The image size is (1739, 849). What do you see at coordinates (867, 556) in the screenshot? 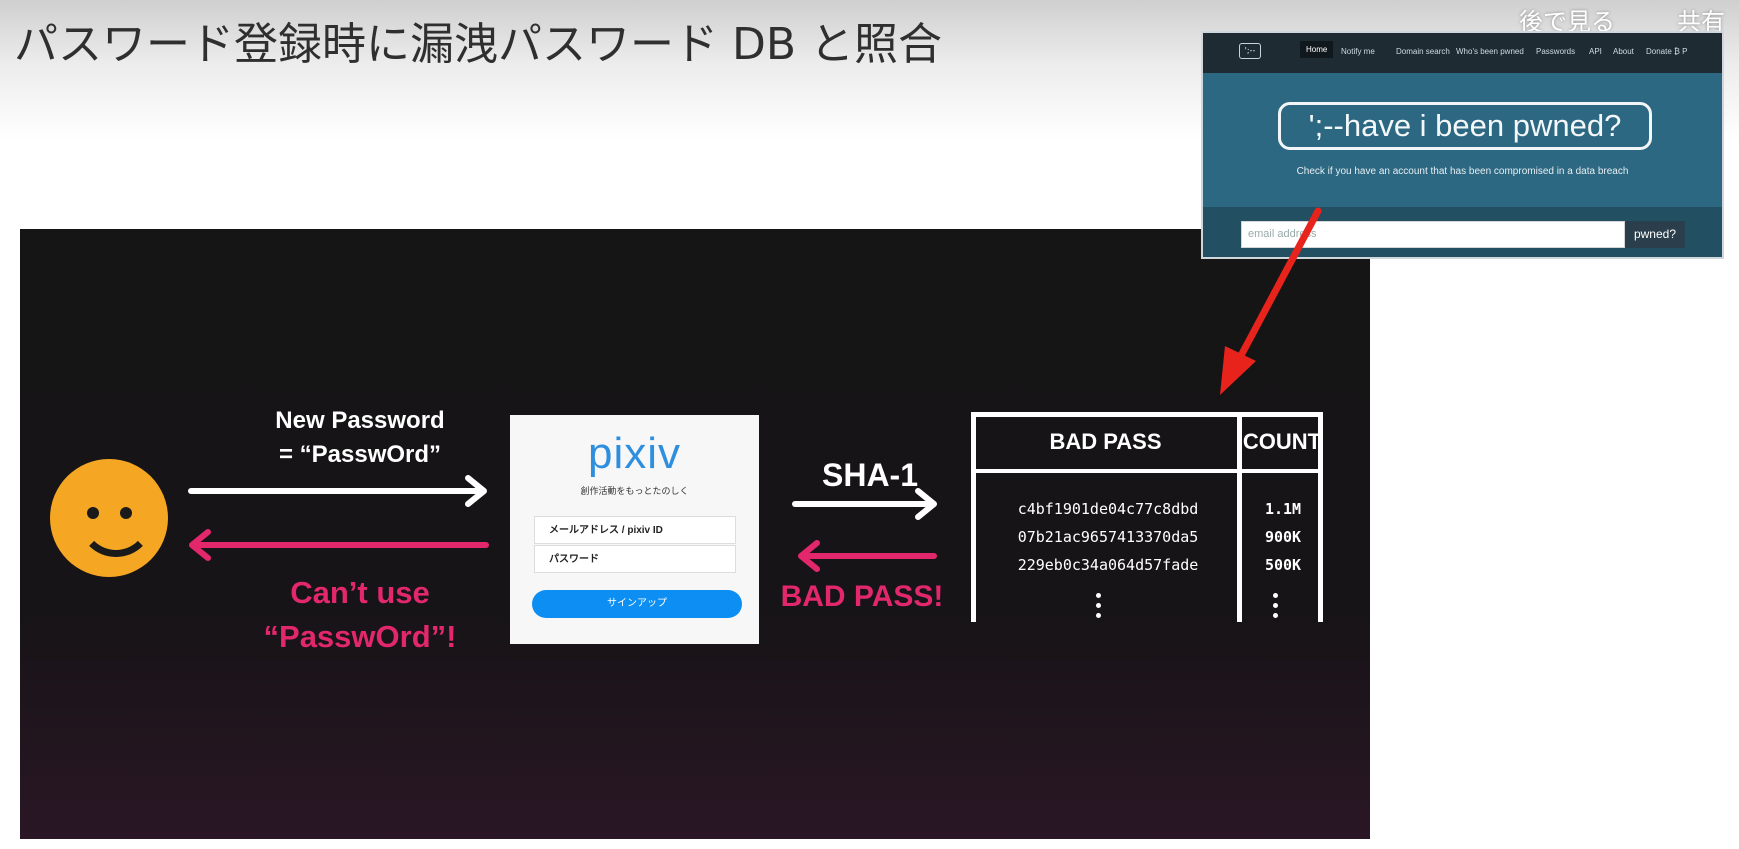
I see `bad-pass-arrow-pink` at bounding box center [867, 556].